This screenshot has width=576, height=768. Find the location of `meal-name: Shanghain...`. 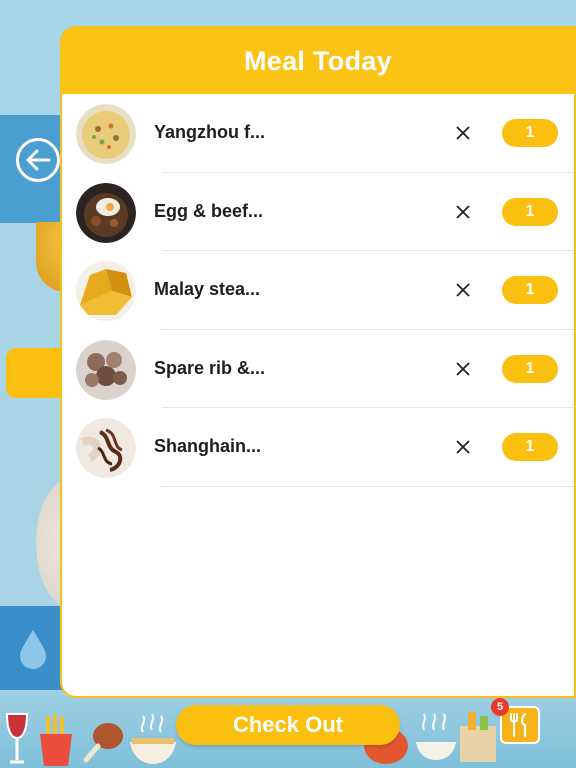

meal-name: Shanghain... is located at coordinates (208, 446).